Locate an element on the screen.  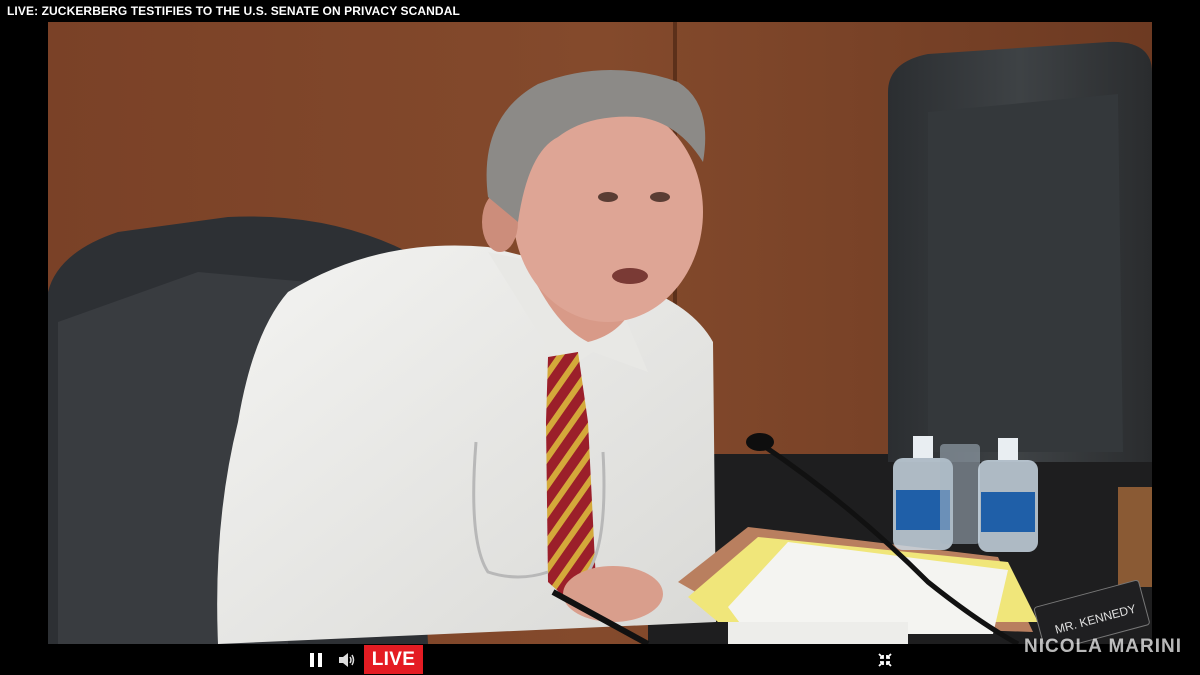
collapse-icon is located at coordinates (885, 659).